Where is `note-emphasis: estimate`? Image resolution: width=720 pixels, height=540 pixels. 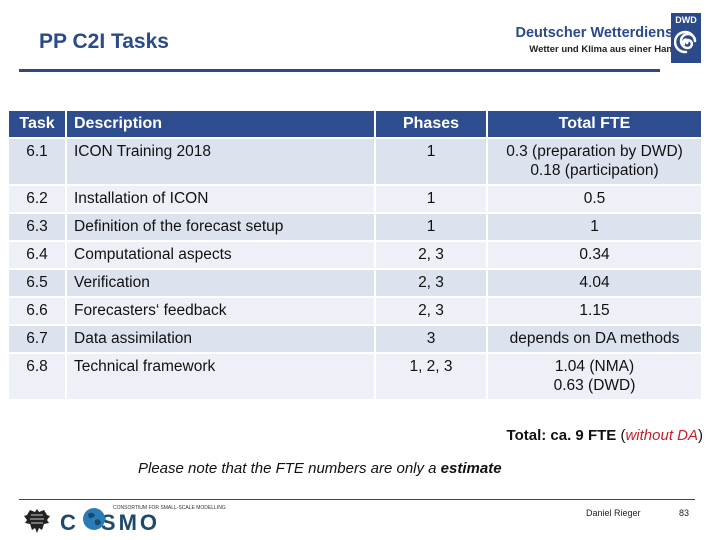 note-emphasis: estimate is located at coordinates (471, 468).